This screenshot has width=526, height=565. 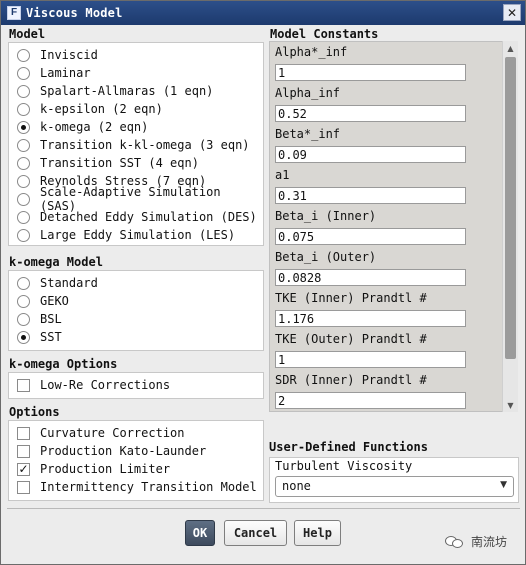 I want to click on check-icon: ✓, so click(x=23, y=469).